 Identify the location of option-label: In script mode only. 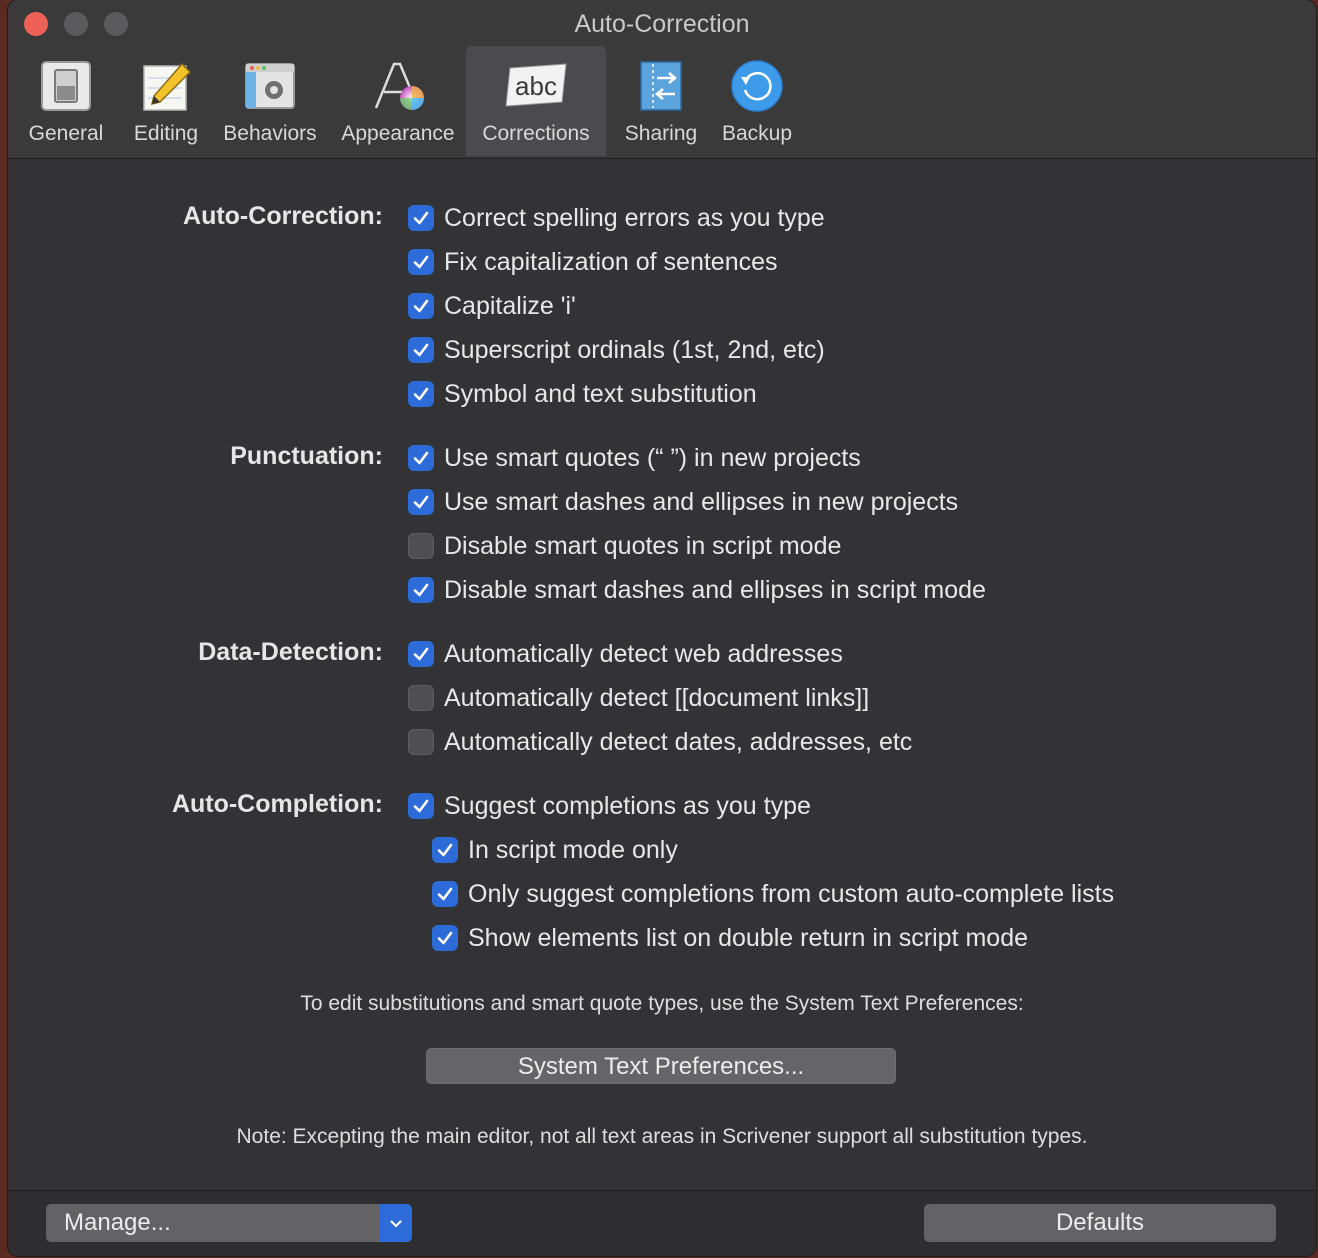
(573, 849).